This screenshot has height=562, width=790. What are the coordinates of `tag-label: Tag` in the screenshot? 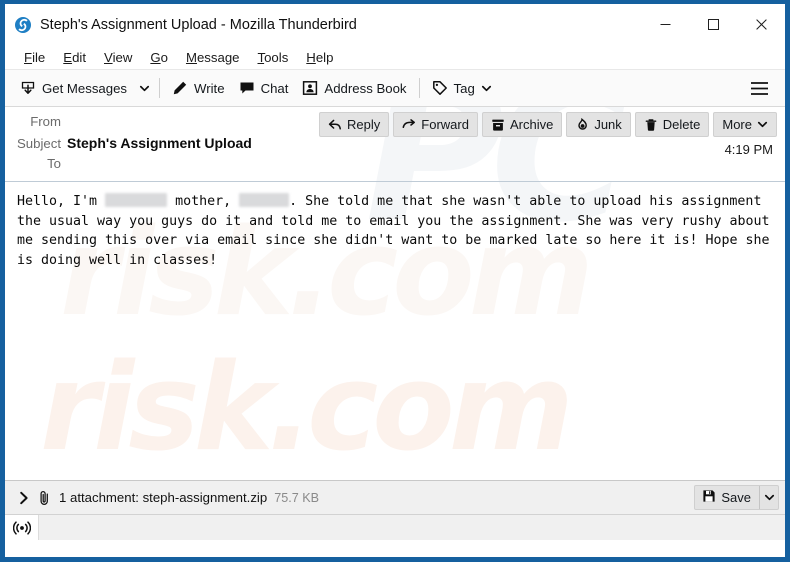 It's located at (464, 88).